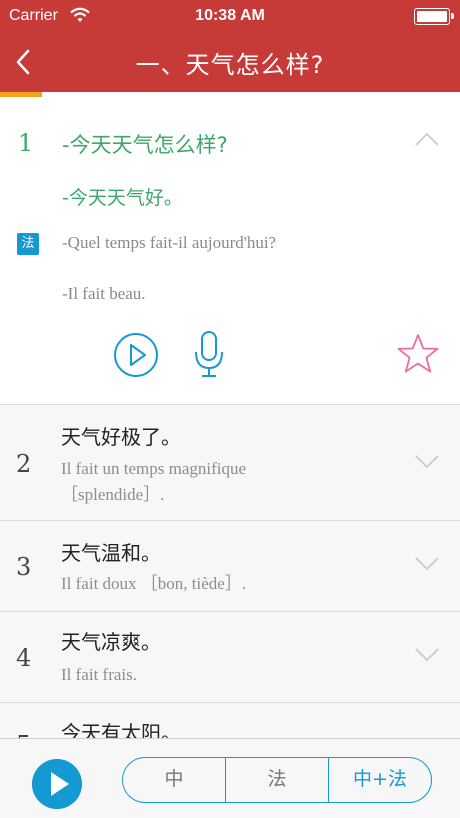 The height and width of the screenshot is (818, 460). What do you see at coordinates (154, 583) in the screenshot?
I see `french-phrase: Il fait doux ［bon, tiède］.` at bounding box center [154, 583].